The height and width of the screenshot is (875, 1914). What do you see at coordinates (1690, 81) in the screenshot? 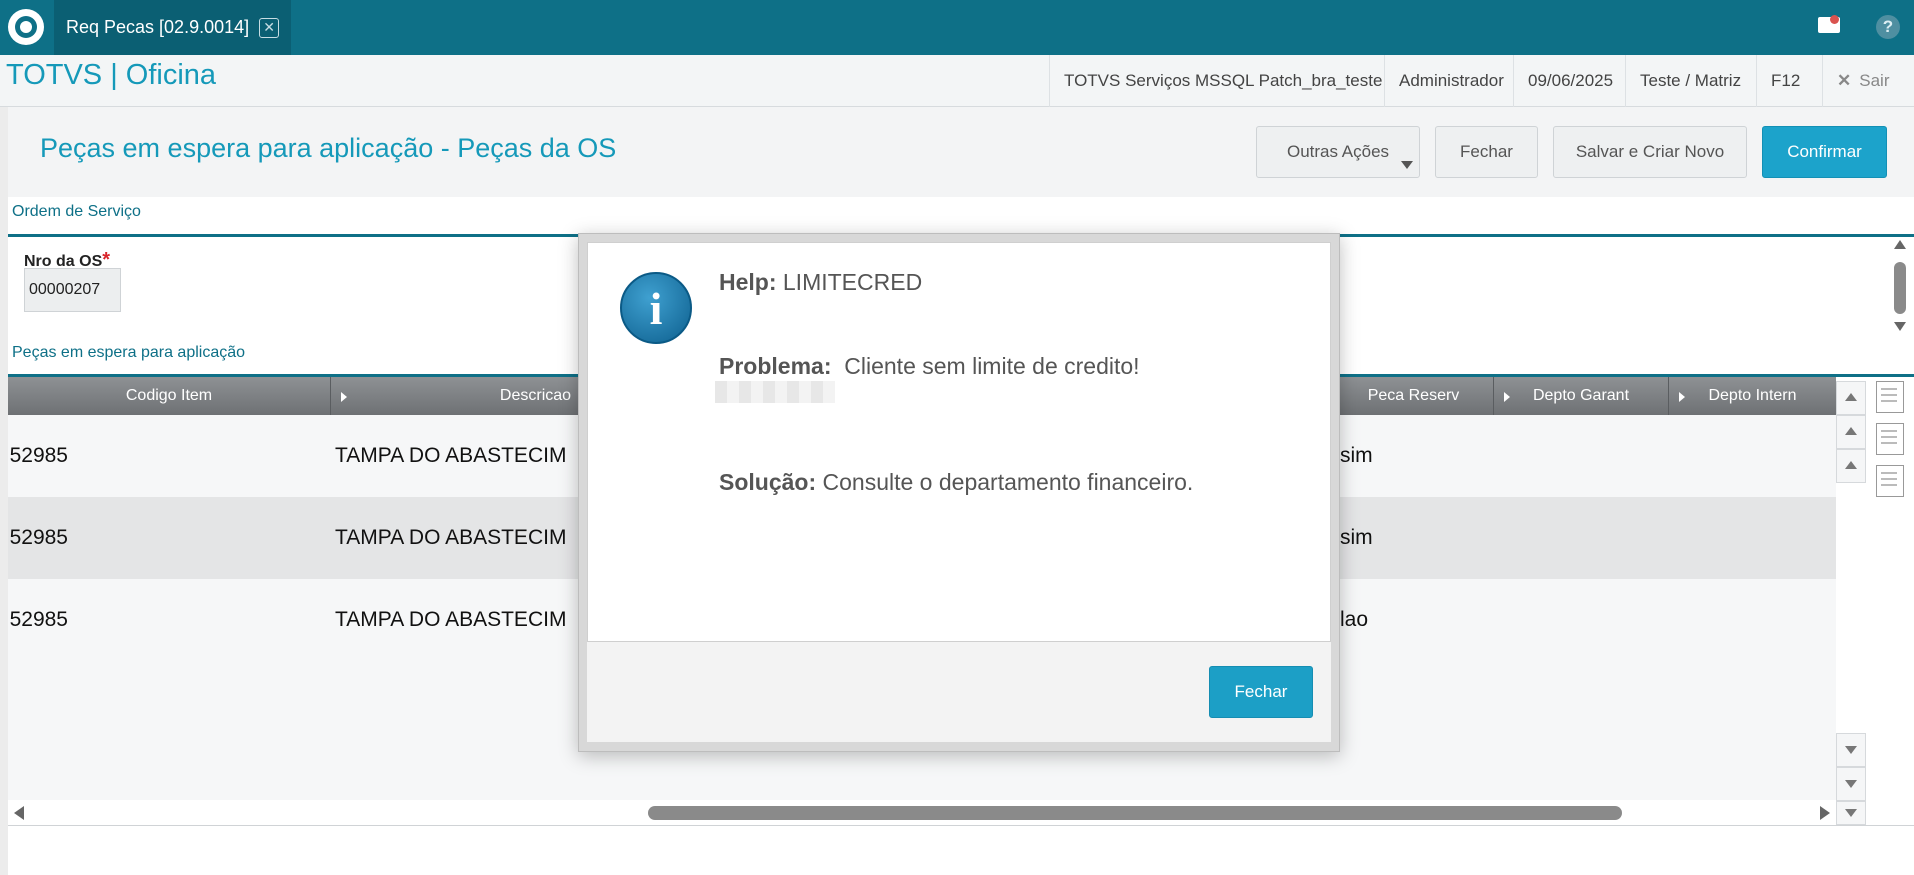
I see `company-label: Teste / Matriz` at bounding box center [1690, 81].